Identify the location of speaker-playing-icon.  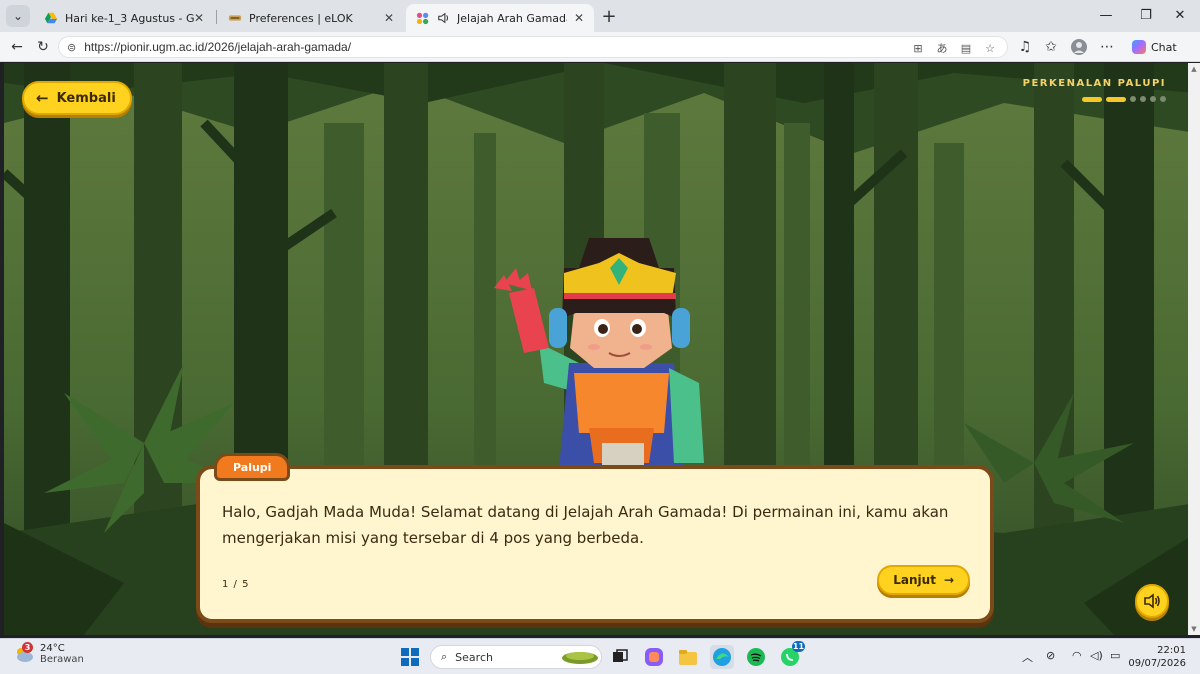
(444, 18).